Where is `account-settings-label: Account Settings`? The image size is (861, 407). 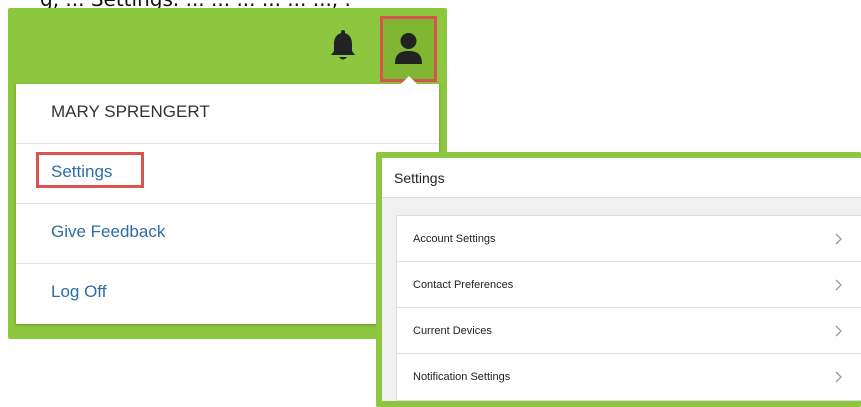
account-settings-label: Account Settings is located at coordinates (454, 239).